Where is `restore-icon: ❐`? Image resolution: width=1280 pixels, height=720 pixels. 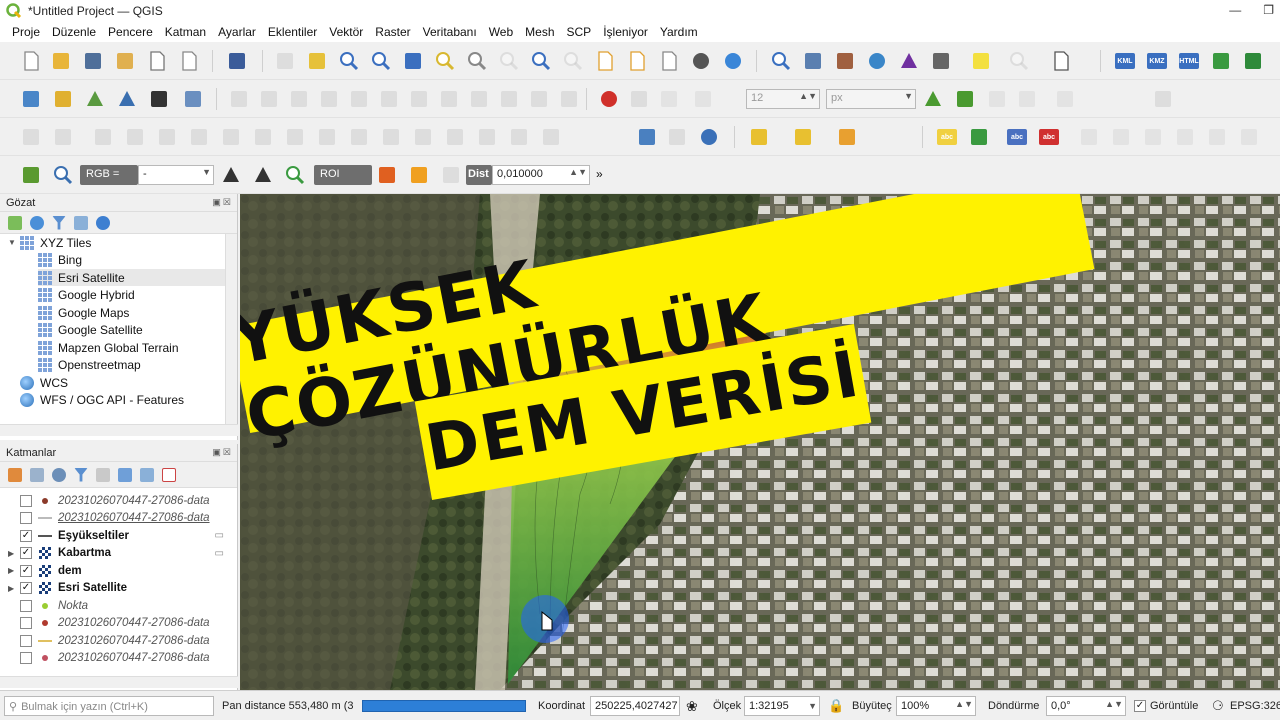 restore-icon: ❐ is located at coordinates (1268, 10).